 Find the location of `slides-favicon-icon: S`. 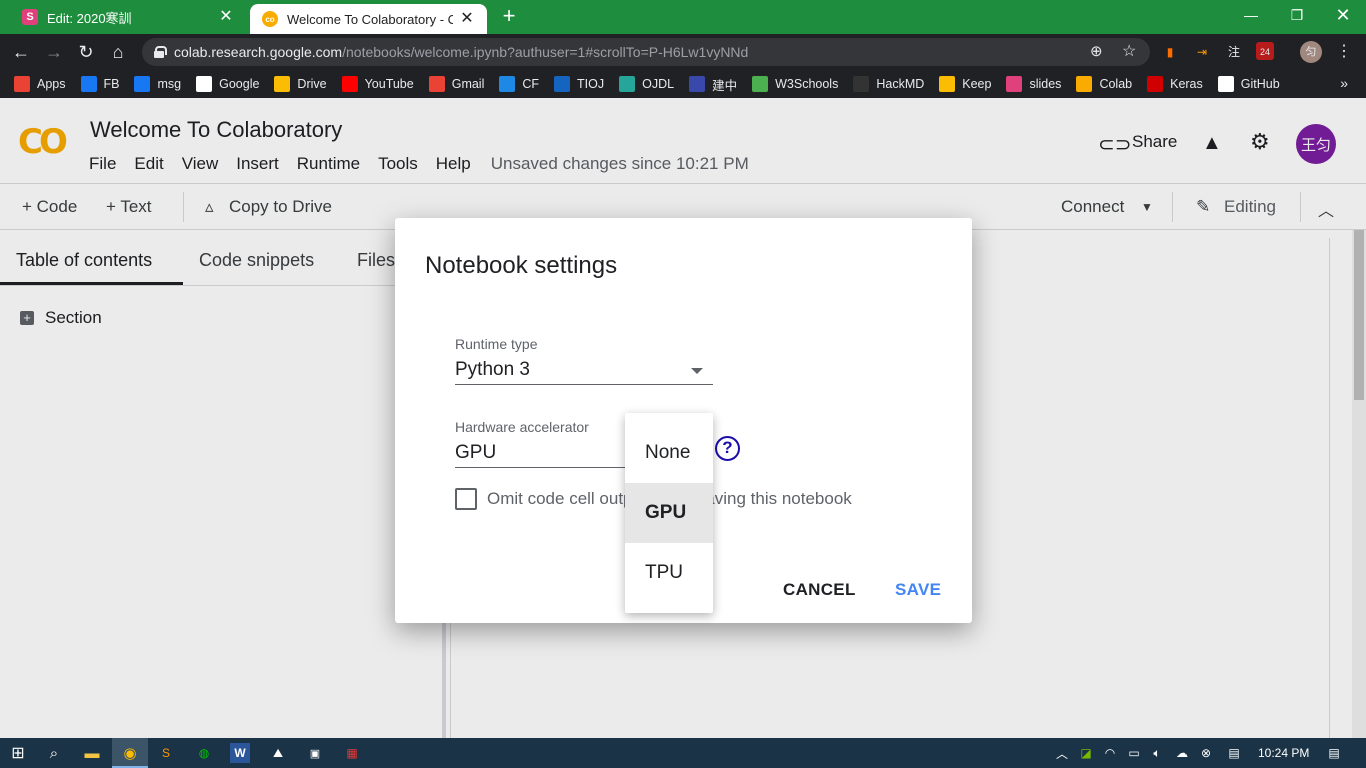

slides-favicon-icon: S is located at coordinates (30, 17).